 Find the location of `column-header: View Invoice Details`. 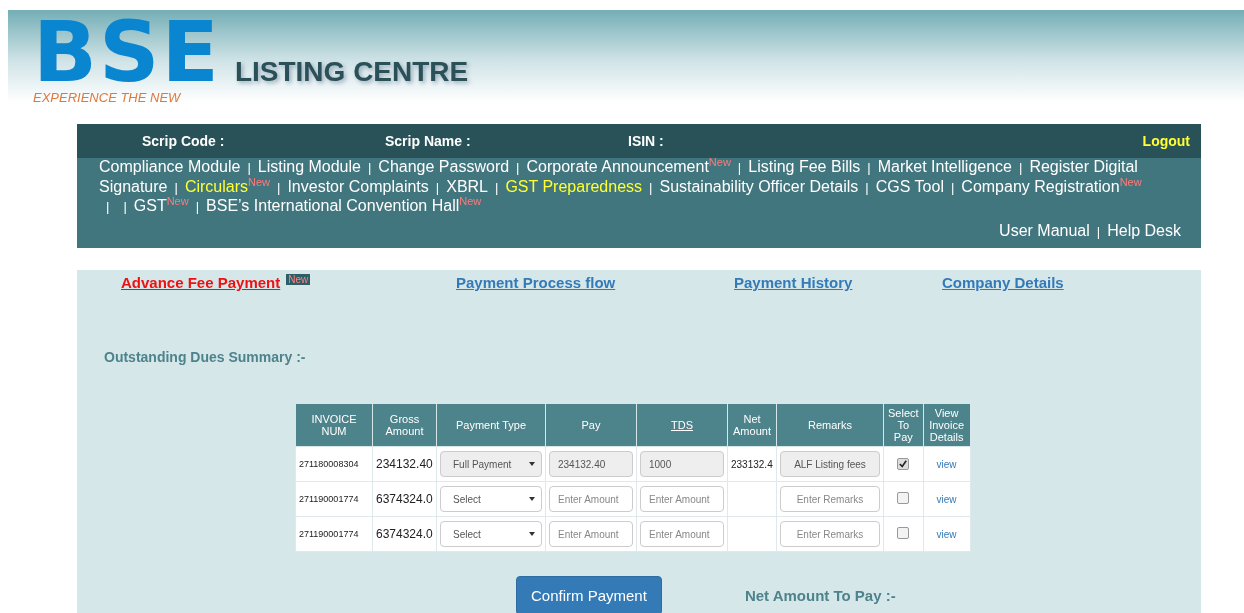

column-header: View Invoice Details is located at coordinates (947, 425).